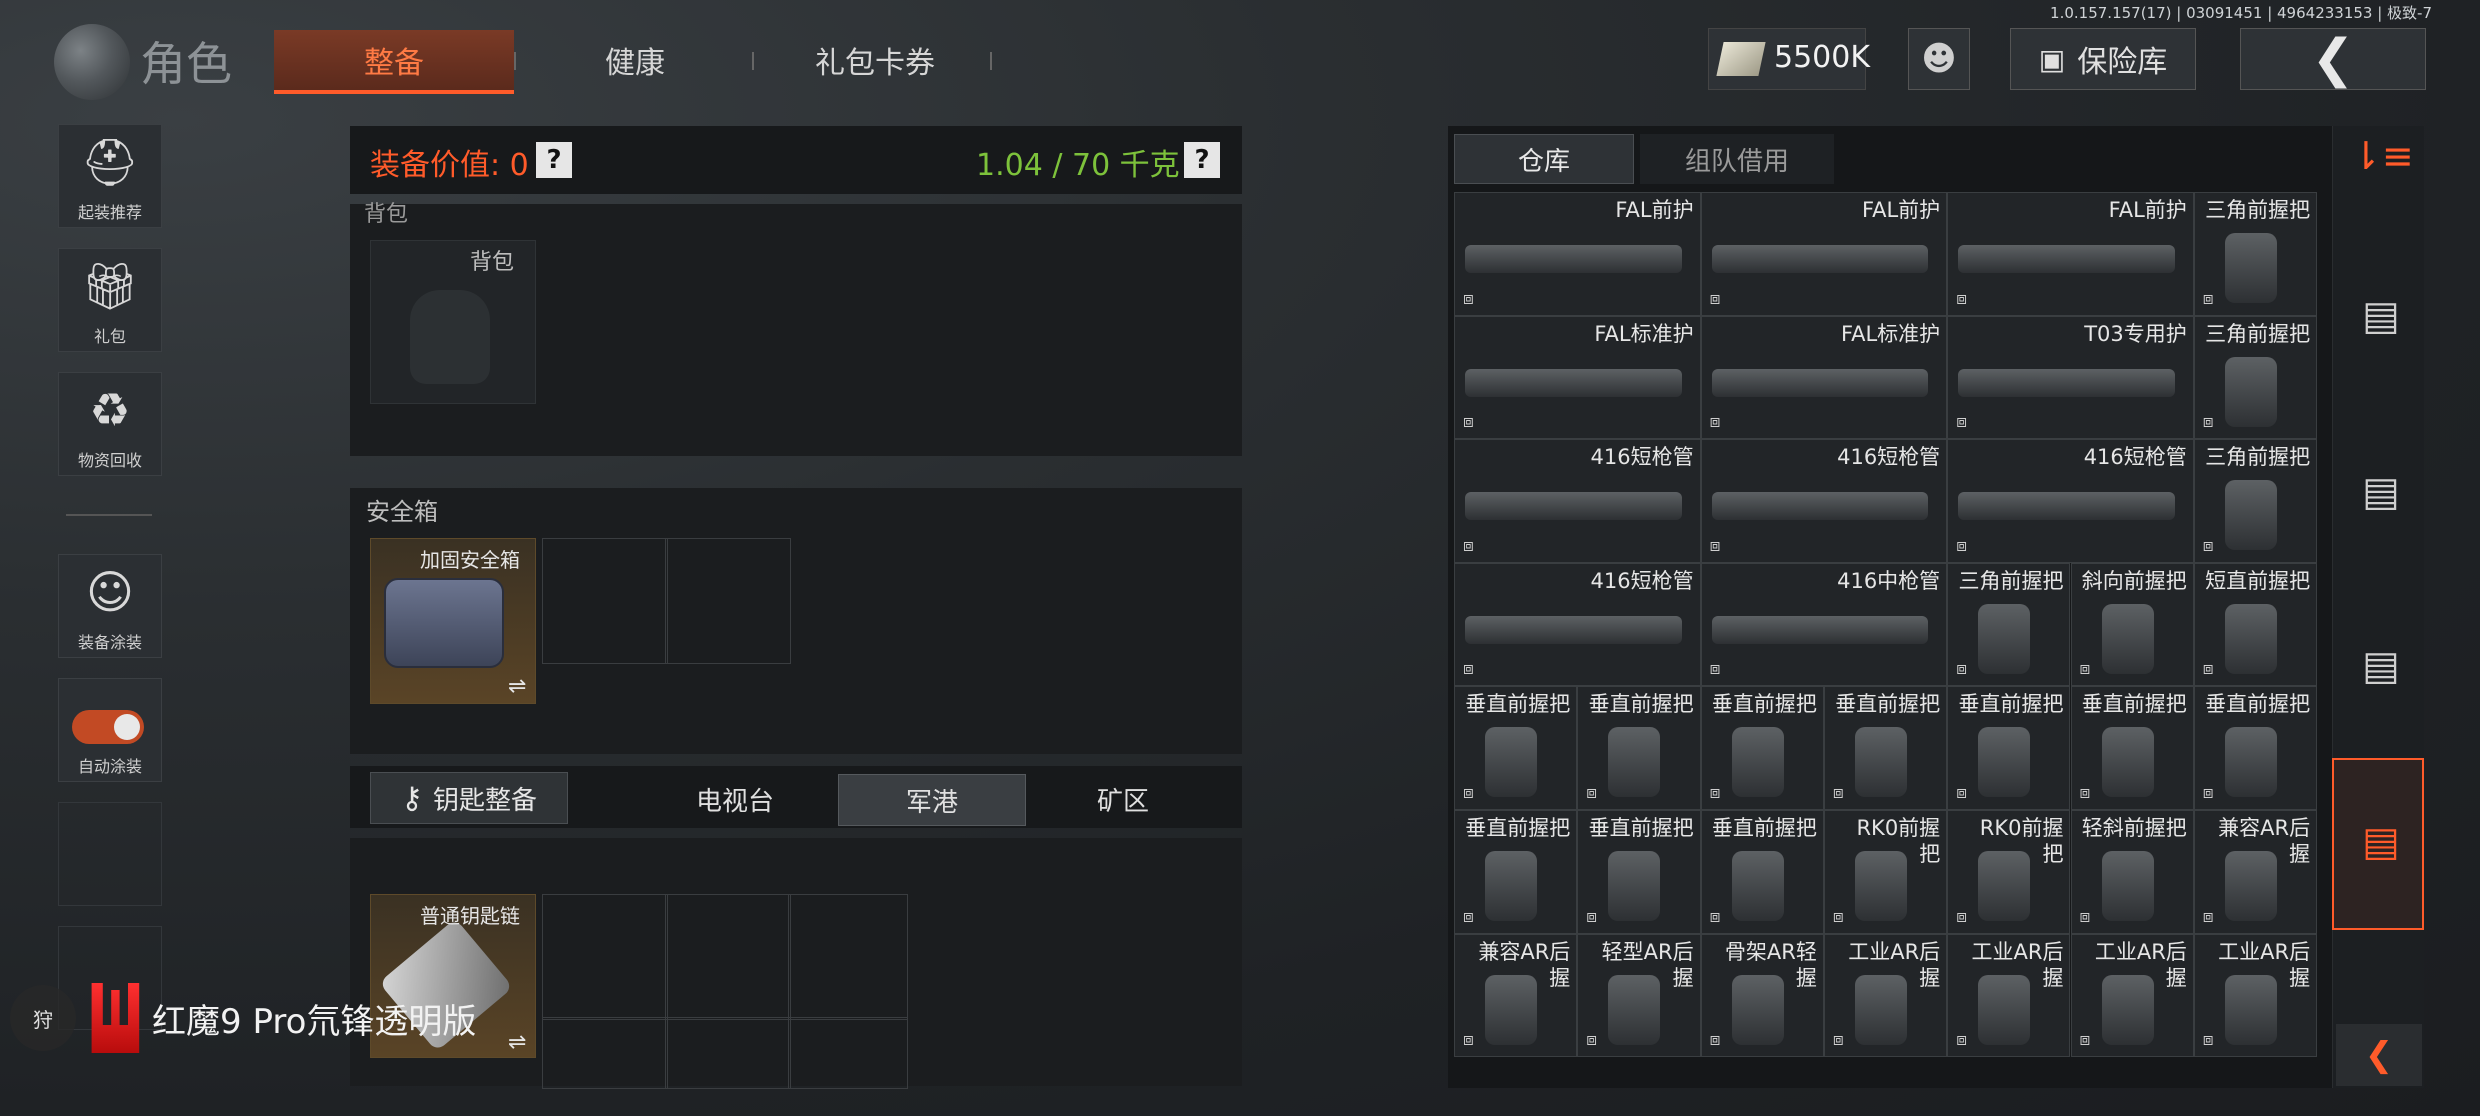 The width and height of the screenshot is (2480, 1116). I want to click on chevron-left-icon: ❮, so click(2379, 1055).